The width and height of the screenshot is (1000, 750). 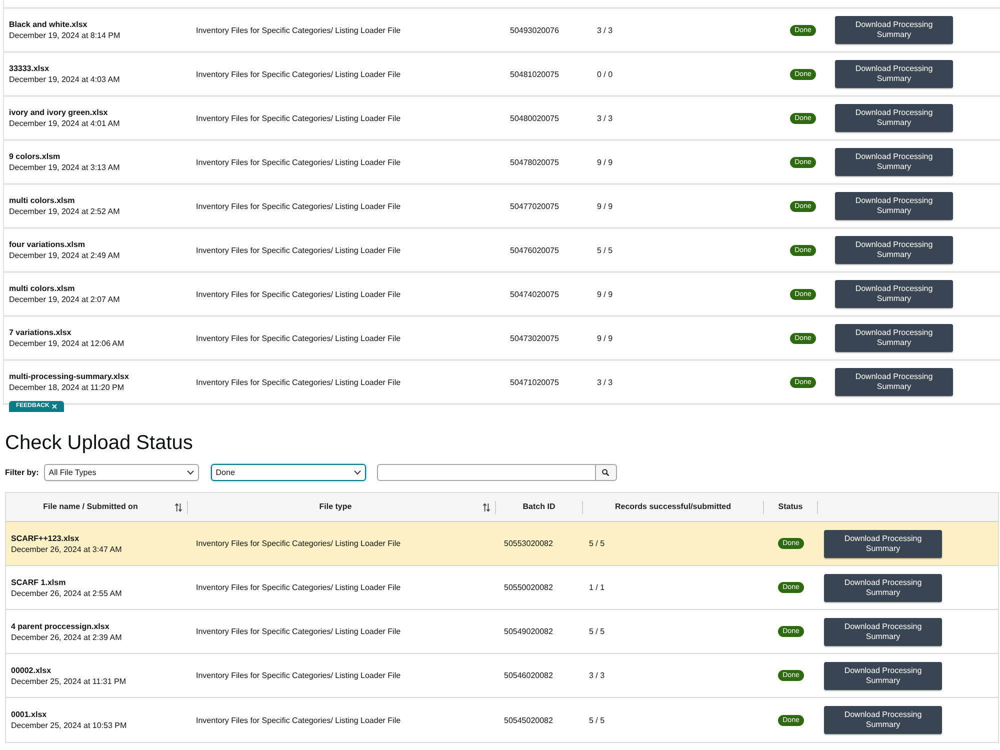 What do you see at coordinates (64, 167) in the screenshot?
I see `submitted-date: December 19, 2024 at 3:13 AM` at bounding box center [64, 167].